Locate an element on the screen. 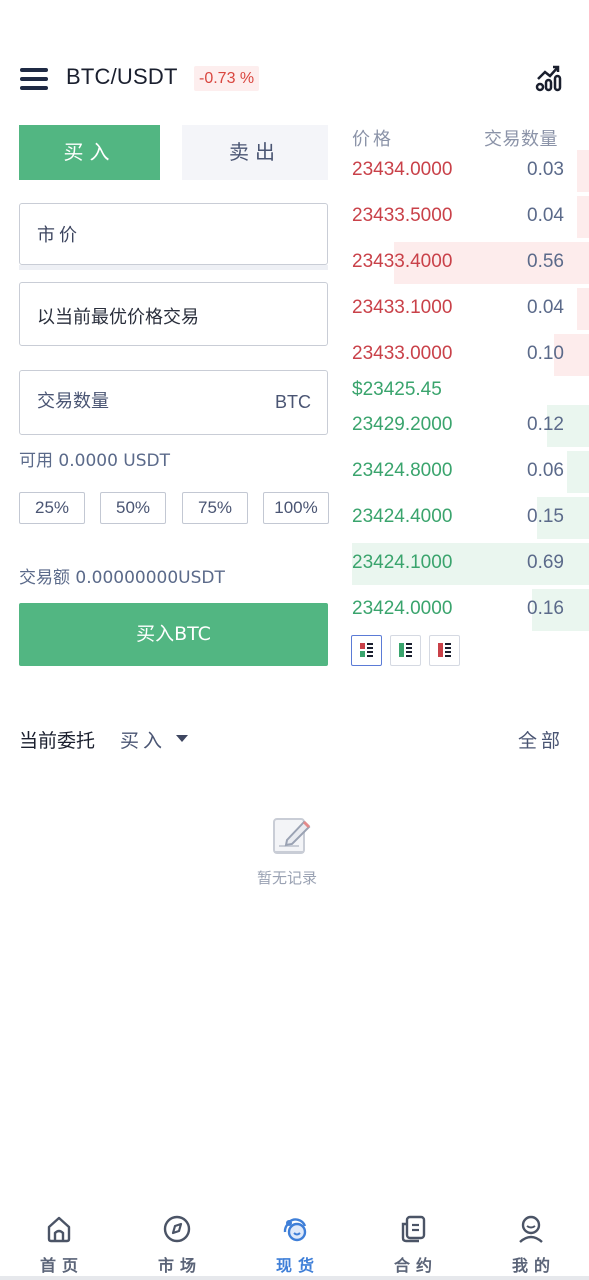  bottom-nav: 首页 市场 现货 合约 我的 is located at coordinates (294, 1240).